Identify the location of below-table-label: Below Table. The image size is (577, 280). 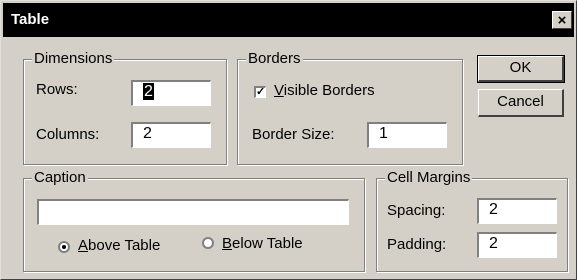
(262, 244).